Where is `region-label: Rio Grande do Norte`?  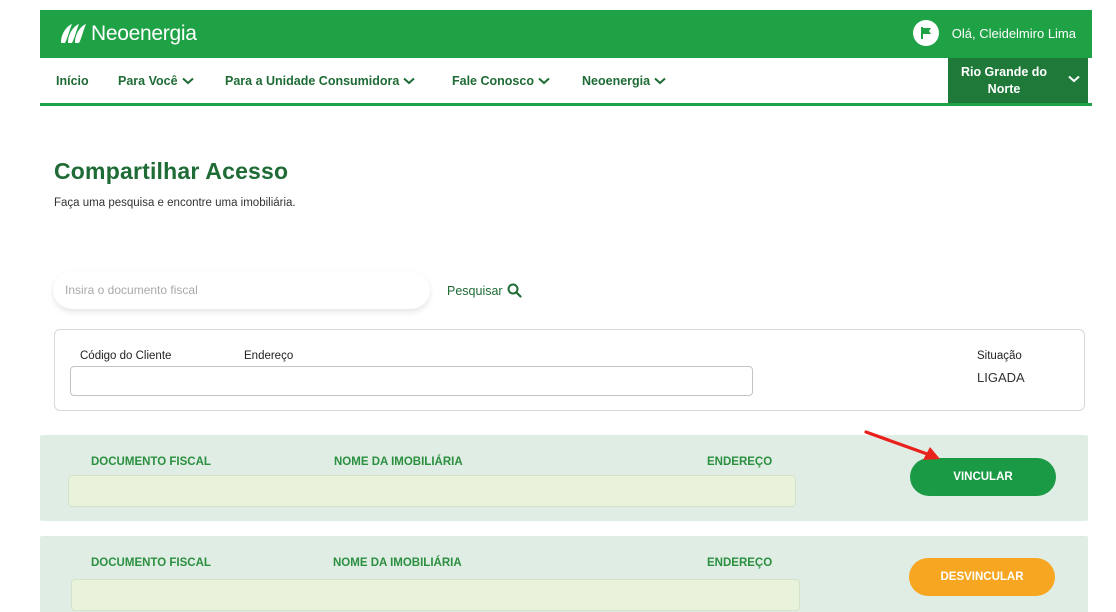 region-label: Rio Grande do Norte is located at coordinates (1004, 81).